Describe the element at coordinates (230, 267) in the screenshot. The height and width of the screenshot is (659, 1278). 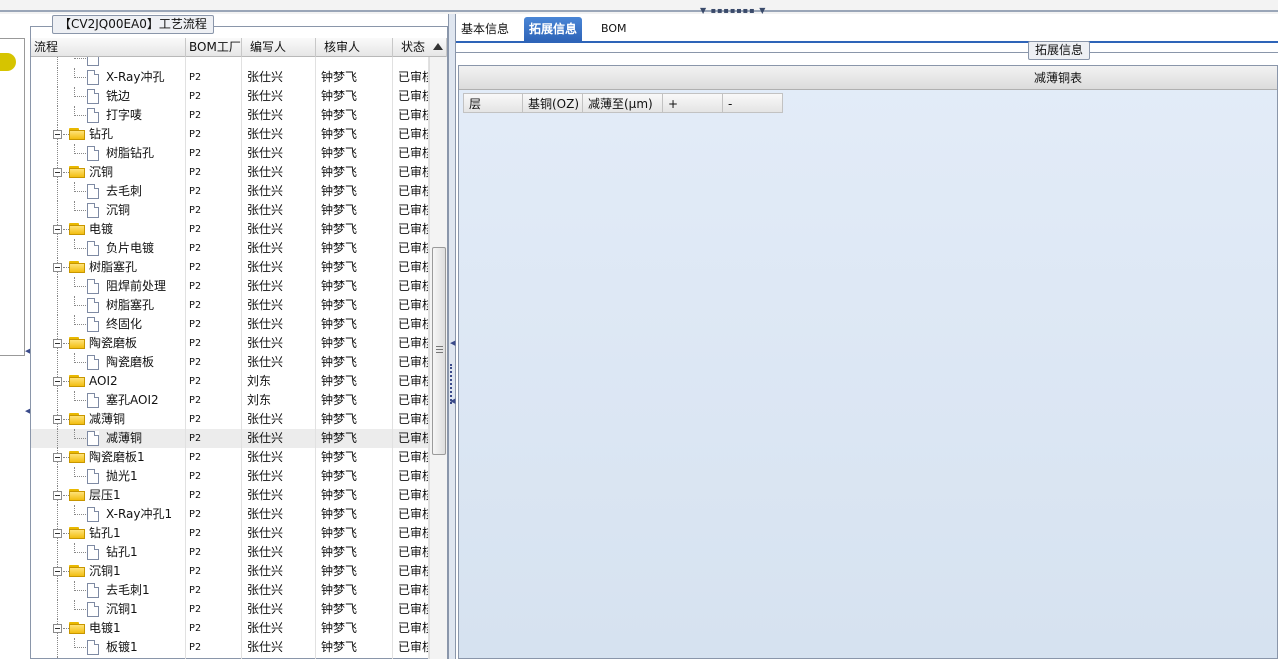
I see `tree-row-folder: 树脂塞孔 P2张仕兴钟梦飞已审核` at that location.